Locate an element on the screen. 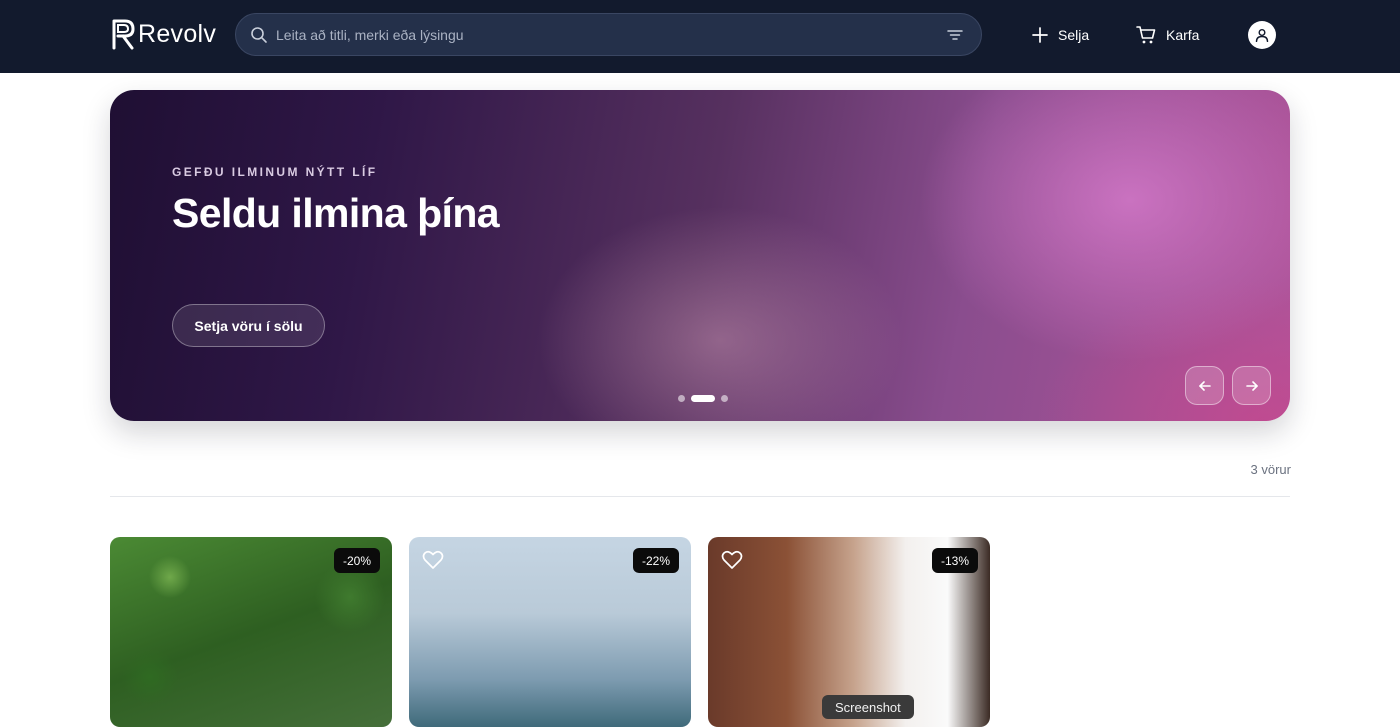 The width and height of the screenshot is (1400, 727). cart-label: Karfa is located at coordinates (1183, 35).